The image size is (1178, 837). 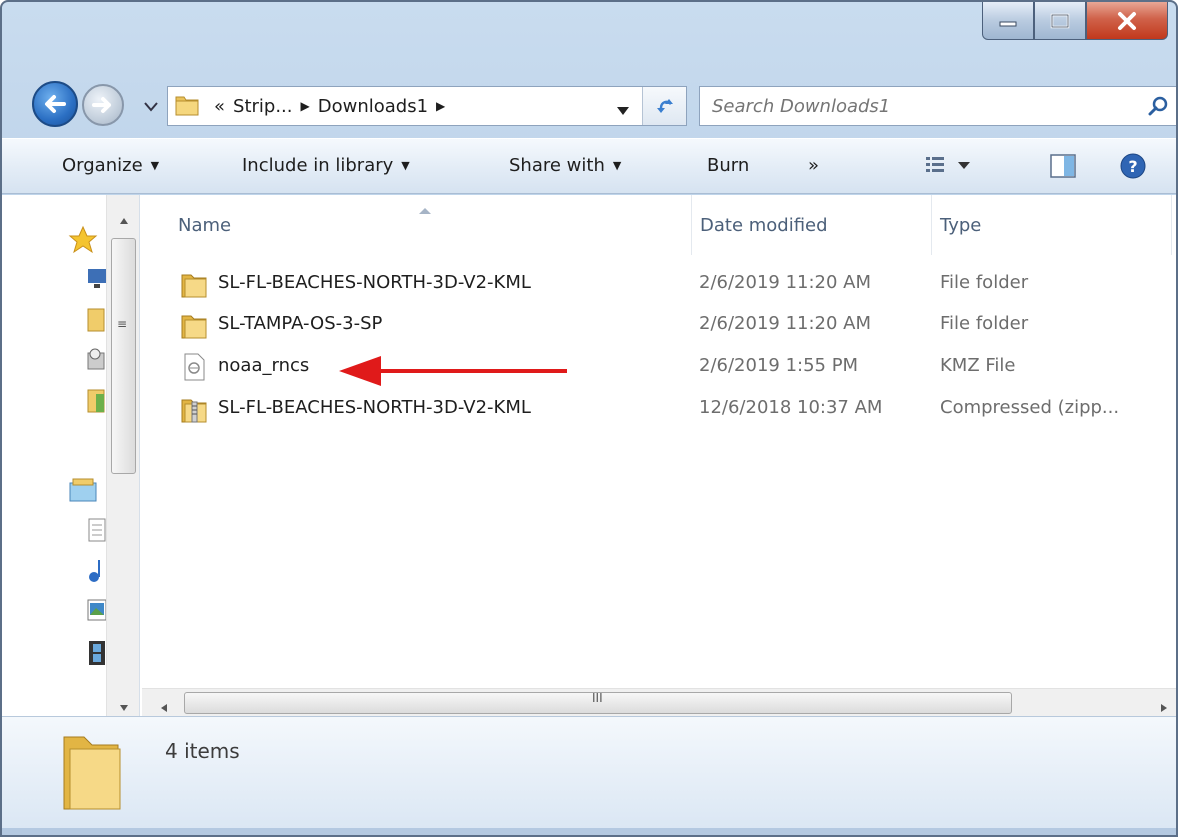 I want to click on help-button: ?, so click(x=1133, y=168).